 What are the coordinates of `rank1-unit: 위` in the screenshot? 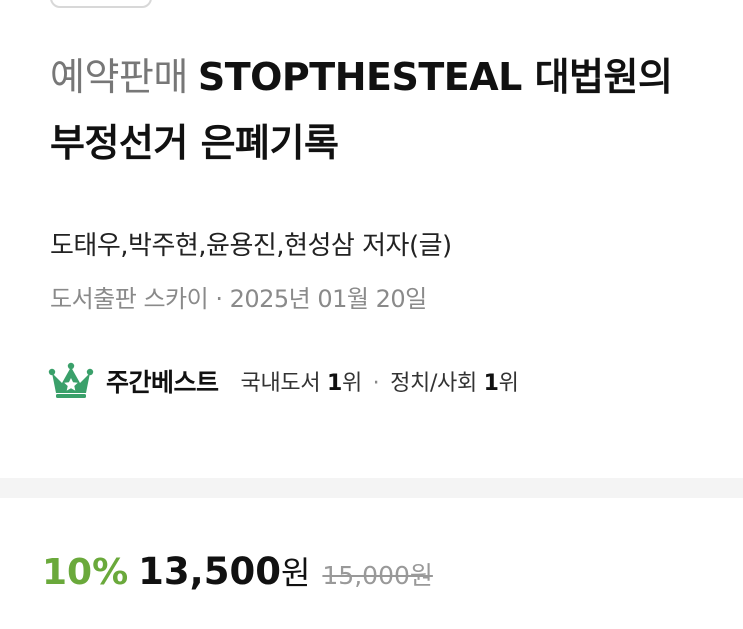 It's located at (352, 383).